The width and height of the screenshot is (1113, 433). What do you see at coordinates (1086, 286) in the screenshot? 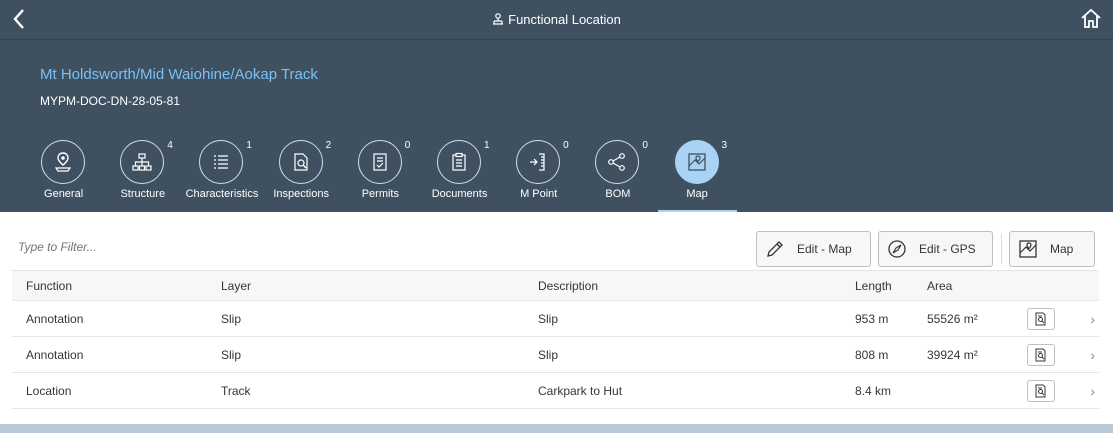
I see `column-header-nav` at bounding box center [1086, 286].